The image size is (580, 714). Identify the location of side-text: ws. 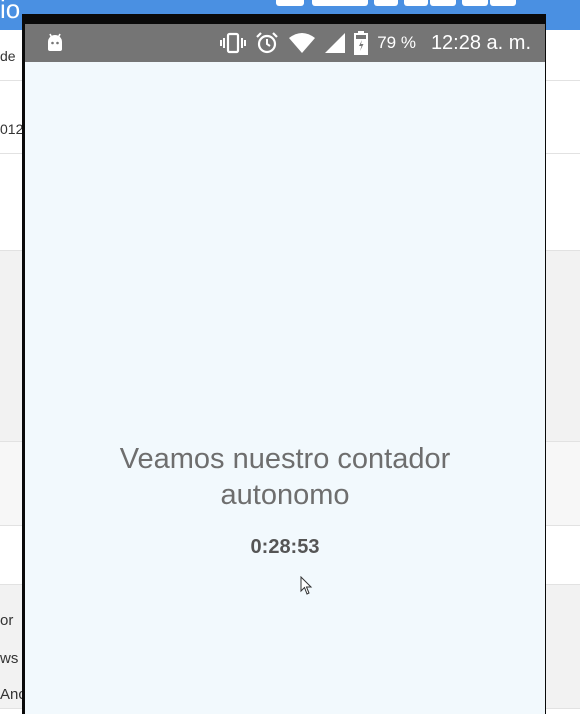
(9, 658).